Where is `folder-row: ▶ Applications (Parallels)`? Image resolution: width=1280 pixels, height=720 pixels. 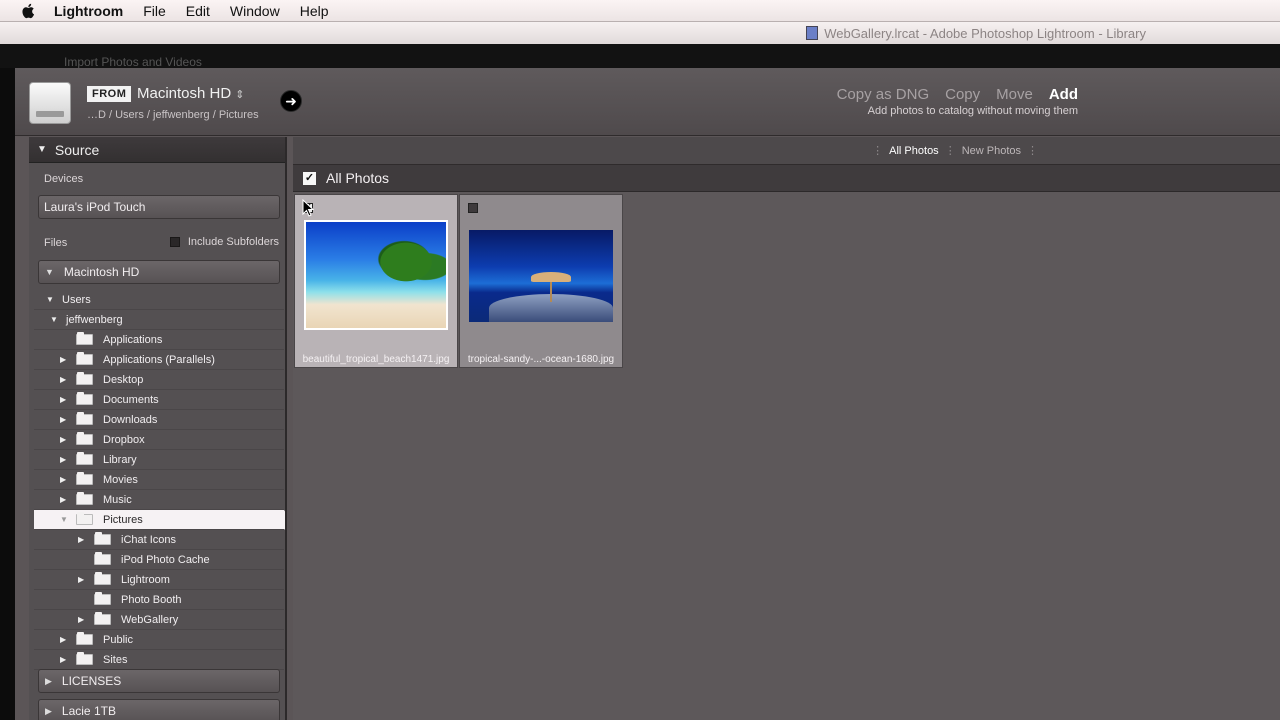 folder-row: ▶ Applications (Parallels) is located at coordinates (159, 360).